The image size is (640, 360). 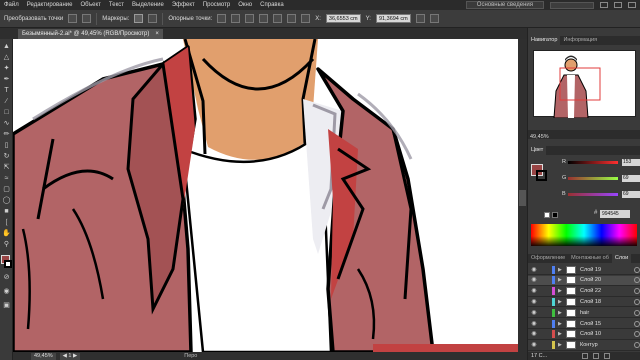 I want to click on hex-field: 994545, so click(x=615, y=214).